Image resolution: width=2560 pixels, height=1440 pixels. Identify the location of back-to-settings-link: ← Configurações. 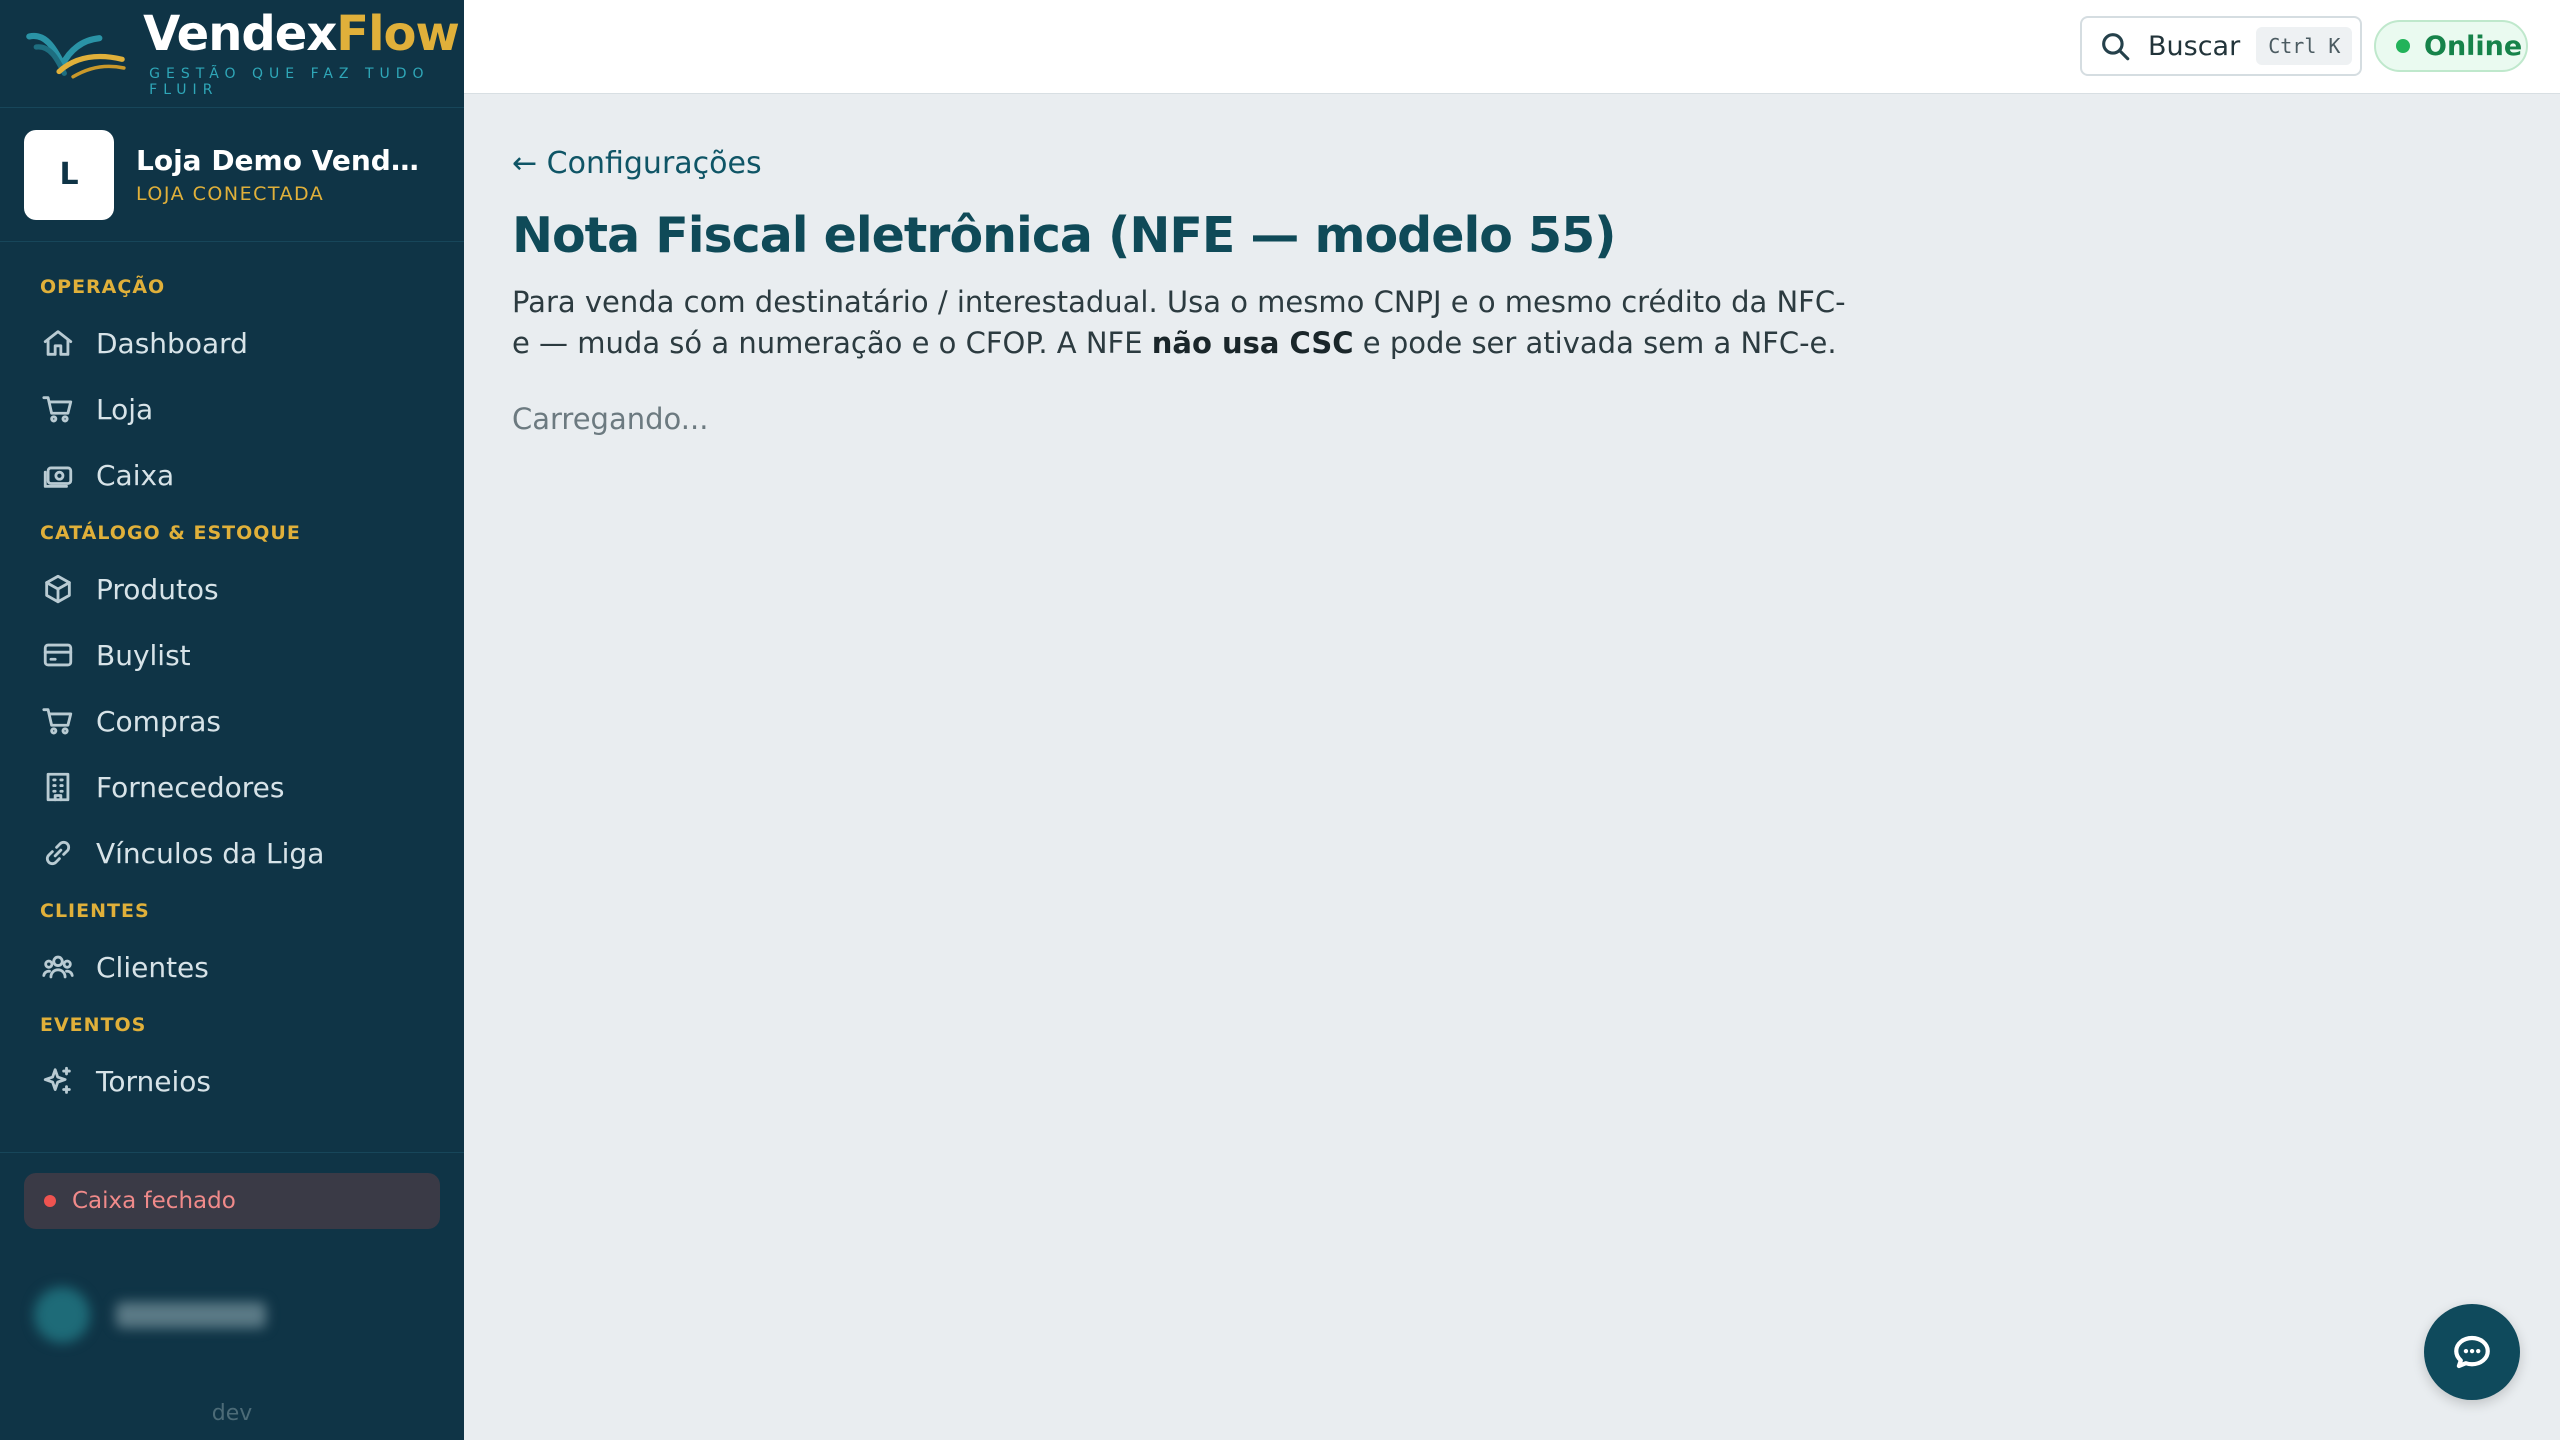
(637, 163).